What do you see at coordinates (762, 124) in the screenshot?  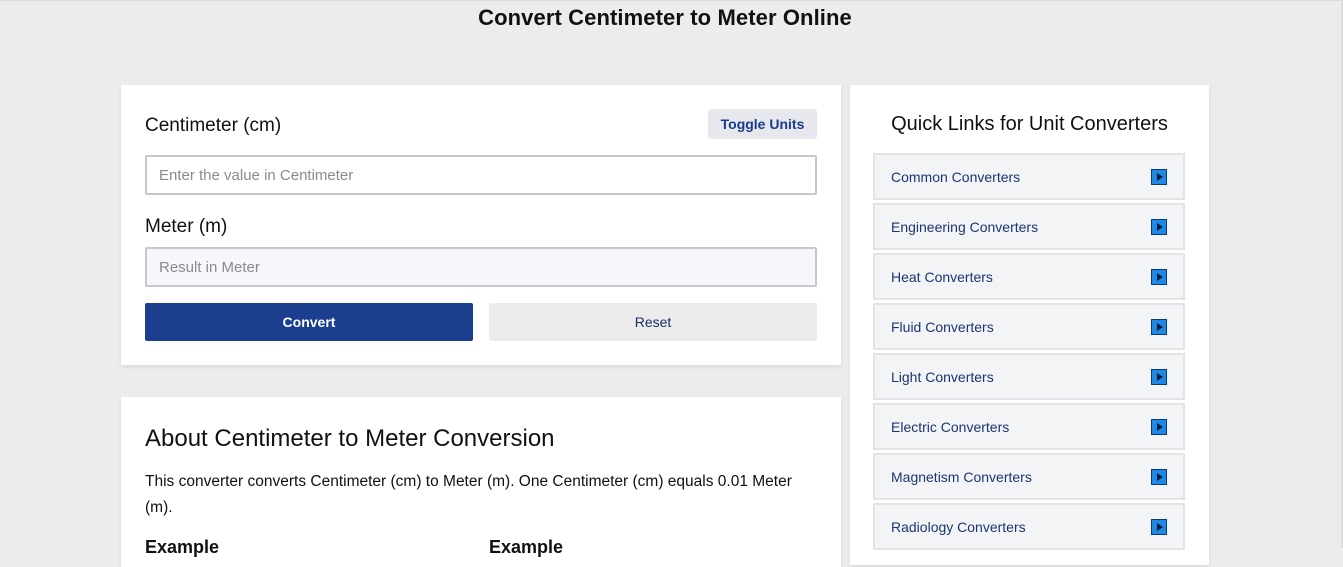 I see `toggle-units-button: Toggle Units` at bounding box center [762, 124].